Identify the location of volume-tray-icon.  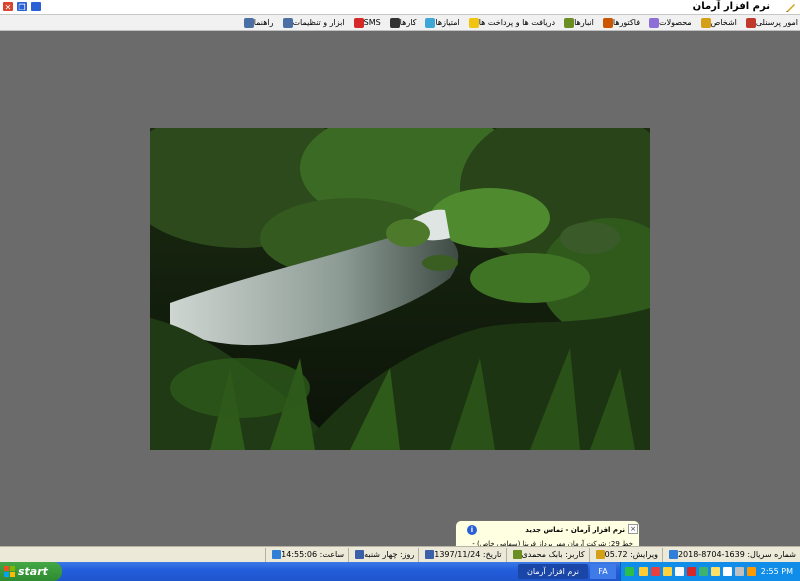
(703, 571).